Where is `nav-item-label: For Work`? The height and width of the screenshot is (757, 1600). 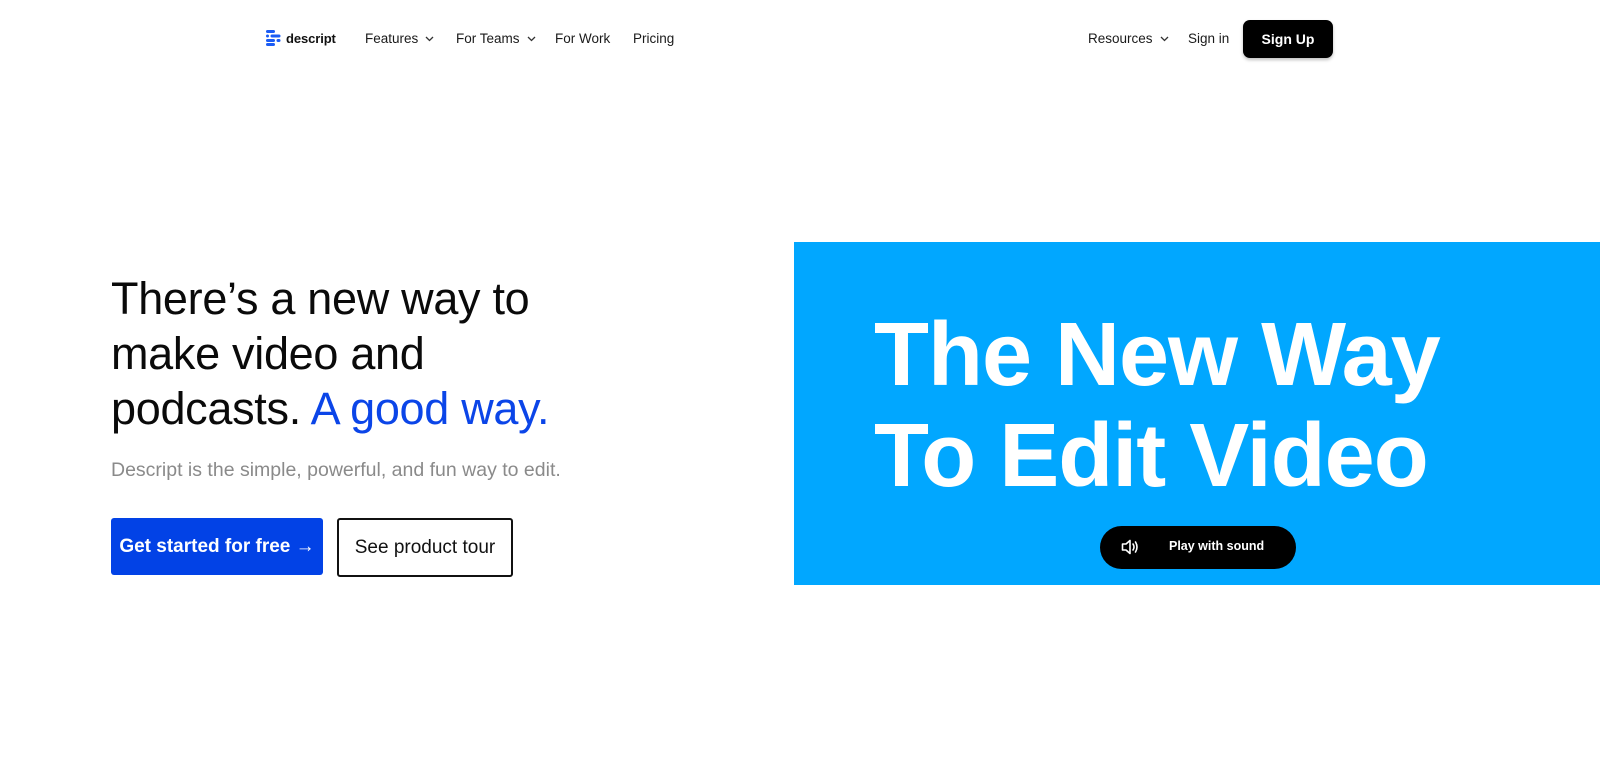
nav-item-label: For Work is located at coordinates (583, 38).